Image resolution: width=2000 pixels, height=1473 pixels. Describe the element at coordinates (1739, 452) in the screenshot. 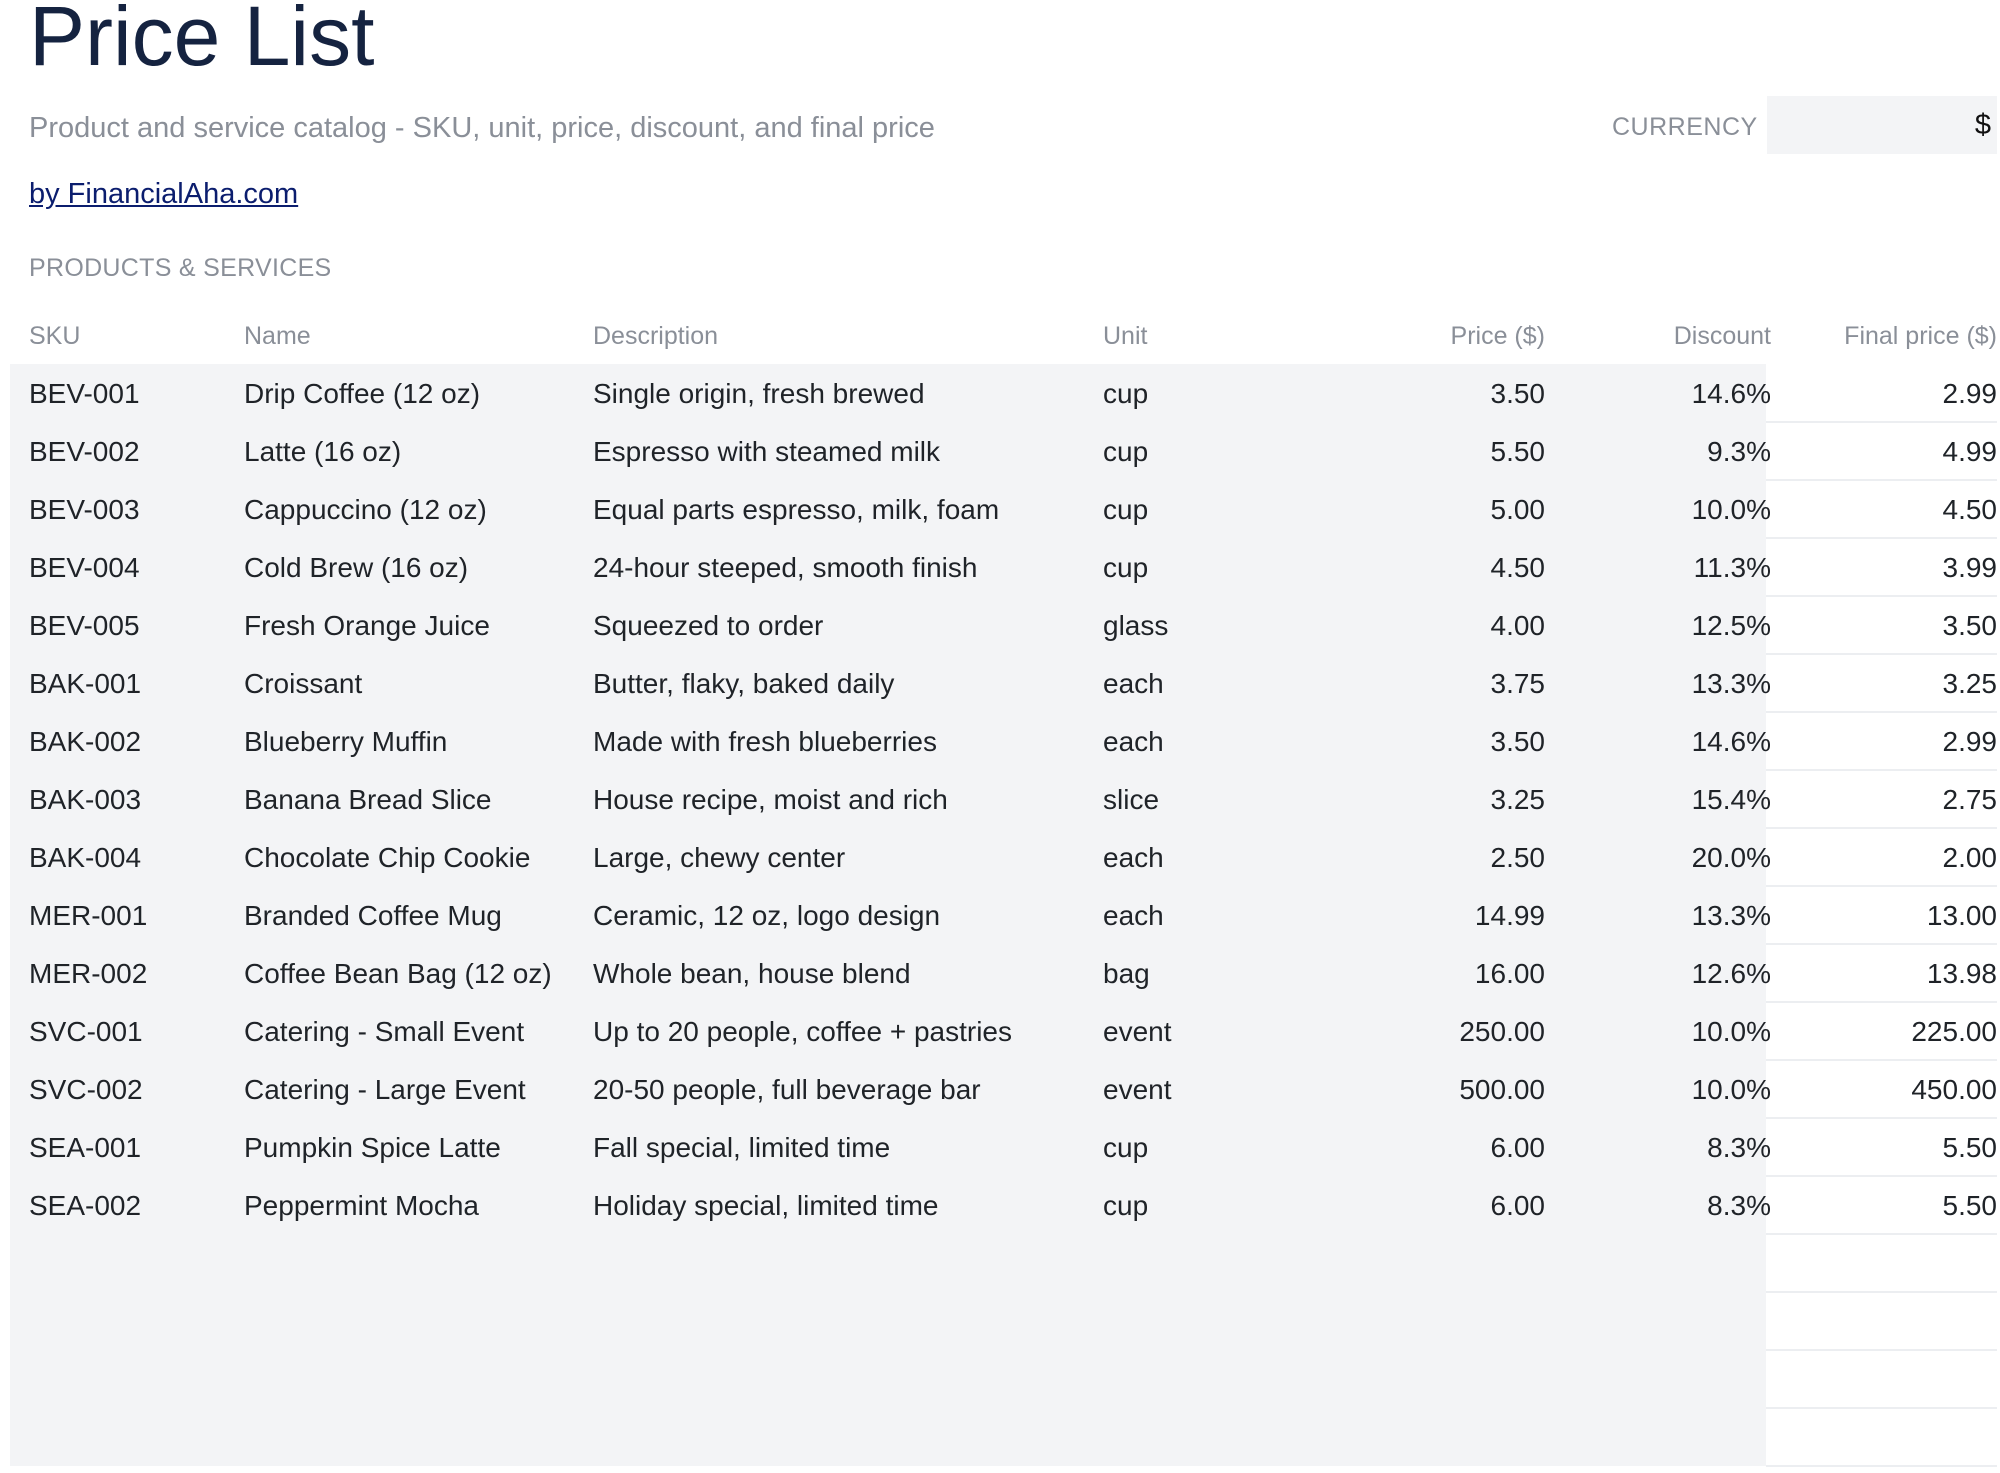

I see `cell-discount: 9.3%` at that location.